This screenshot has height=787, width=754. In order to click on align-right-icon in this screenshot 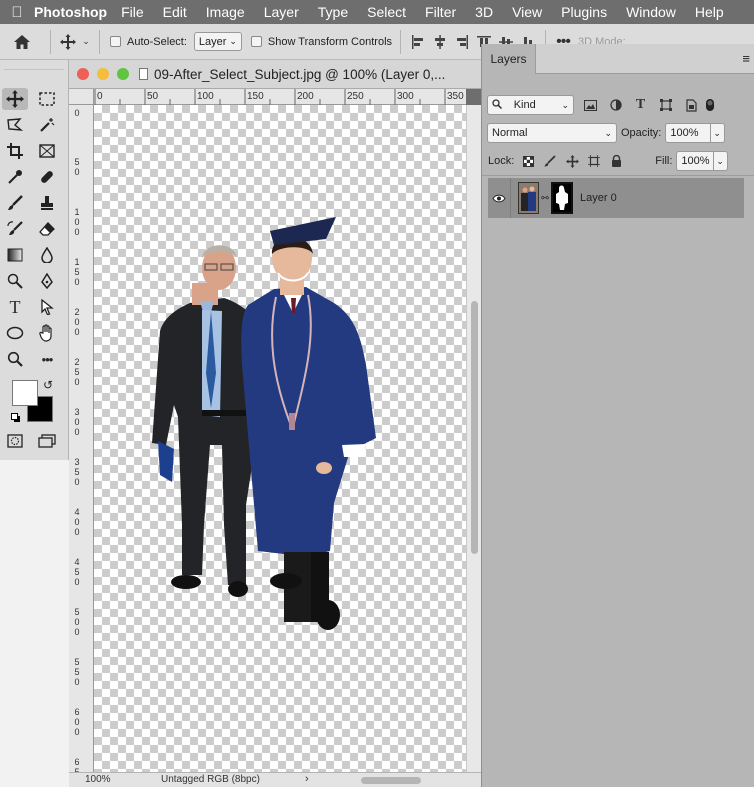, I will do `click(462, 41)`.